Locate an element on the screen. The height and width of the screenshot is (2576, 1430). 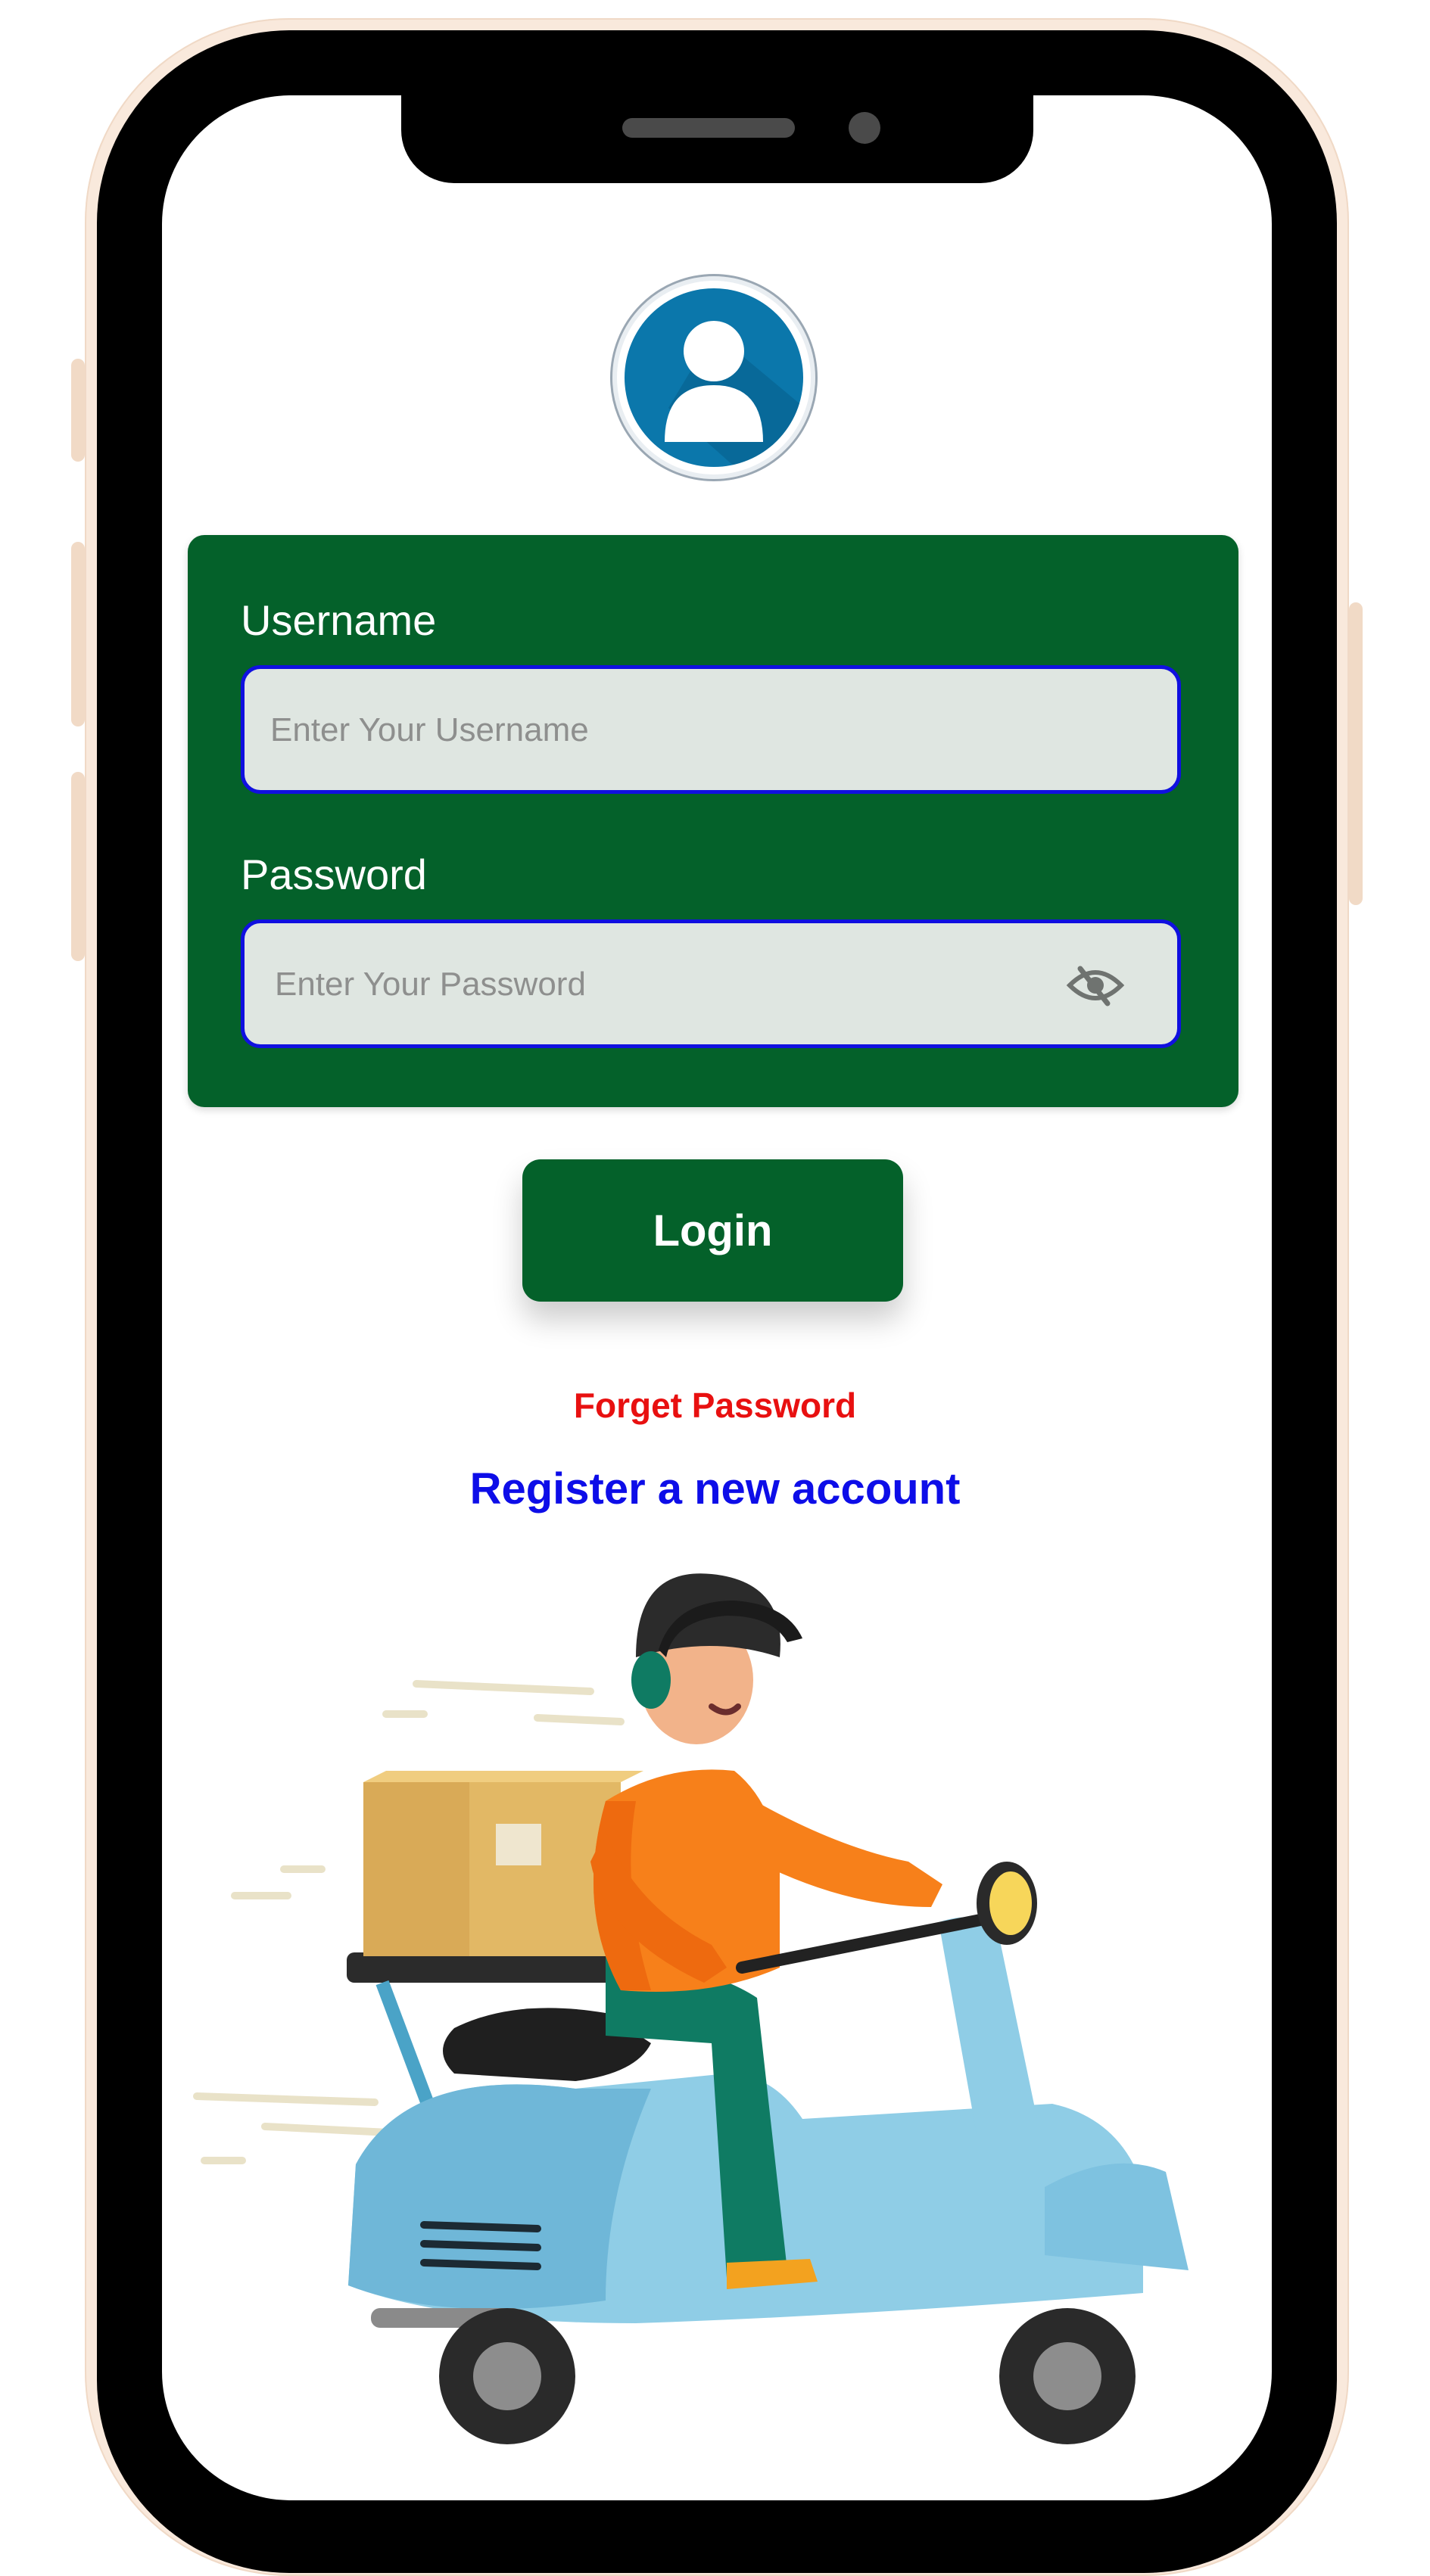
front-camera is located at coordinates (864, 128).